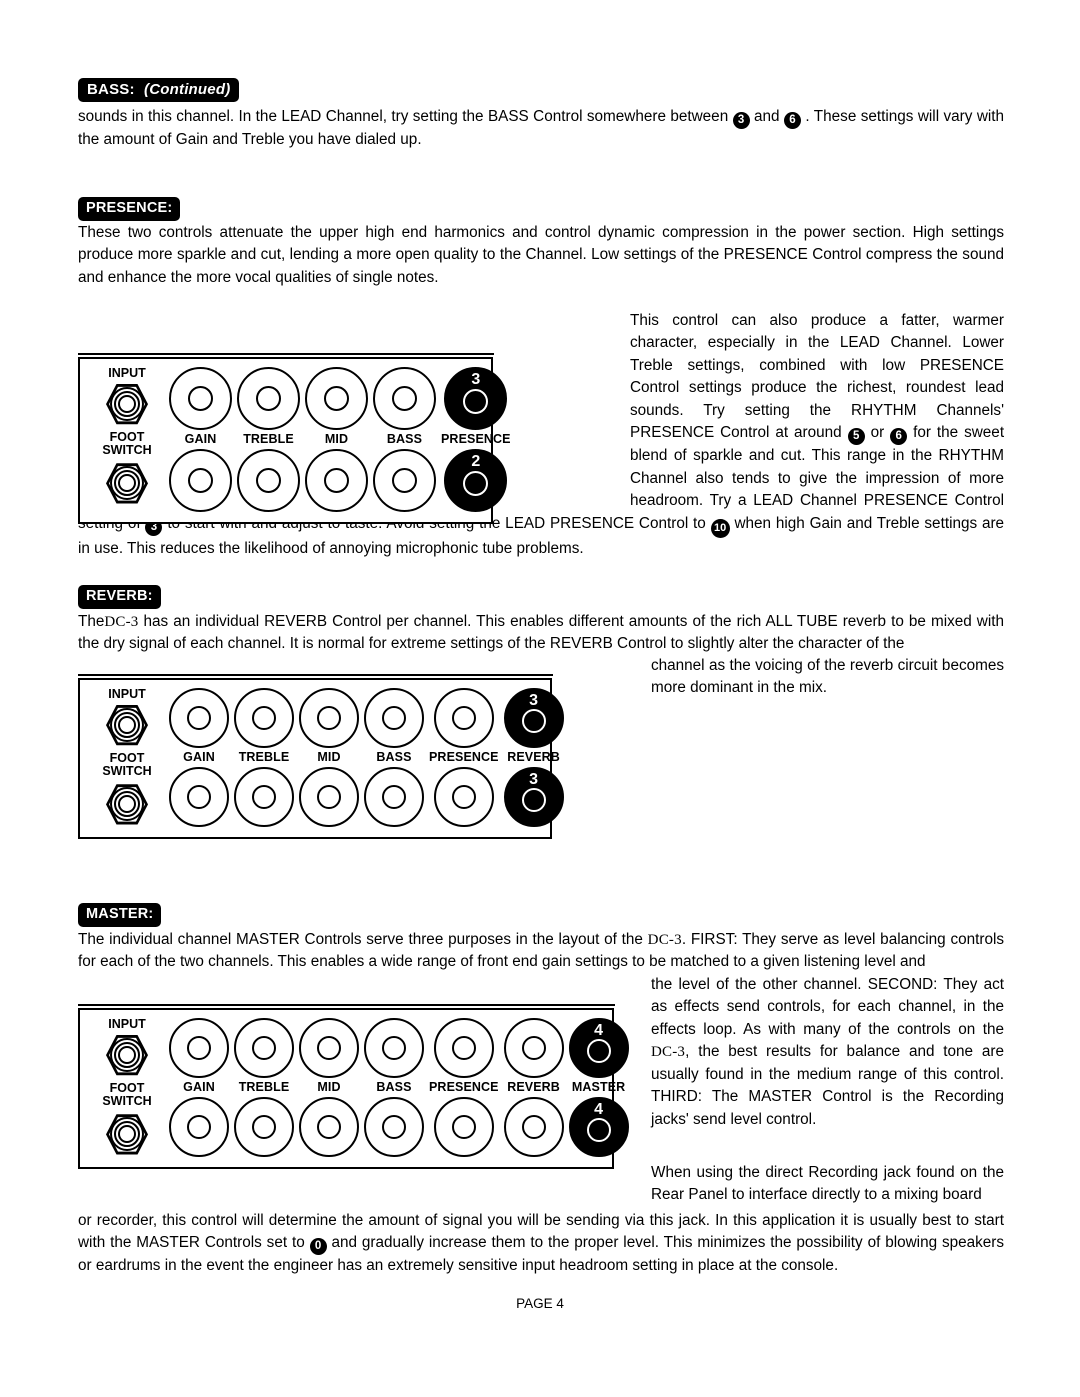 Image resolution: width=1080 pixels, height=1397 pixels. Describe the element at coordinates (119, 597) in the screenshot. I see `reverb-heading-chip: REVERB:` at that location.